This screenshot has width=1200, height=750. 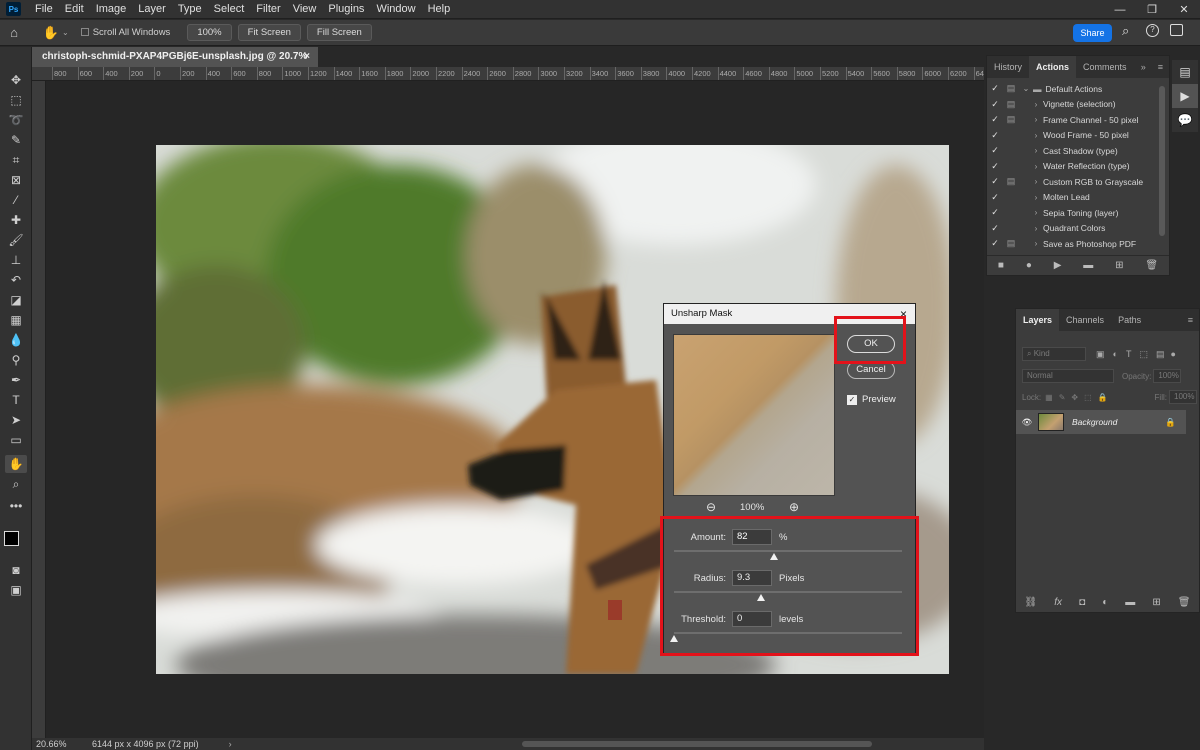 What do you see at coordinates (1143, 354) in the screenshot?
I see `filter-shape-icon: ⬚` at bounding box center [1143, 354].